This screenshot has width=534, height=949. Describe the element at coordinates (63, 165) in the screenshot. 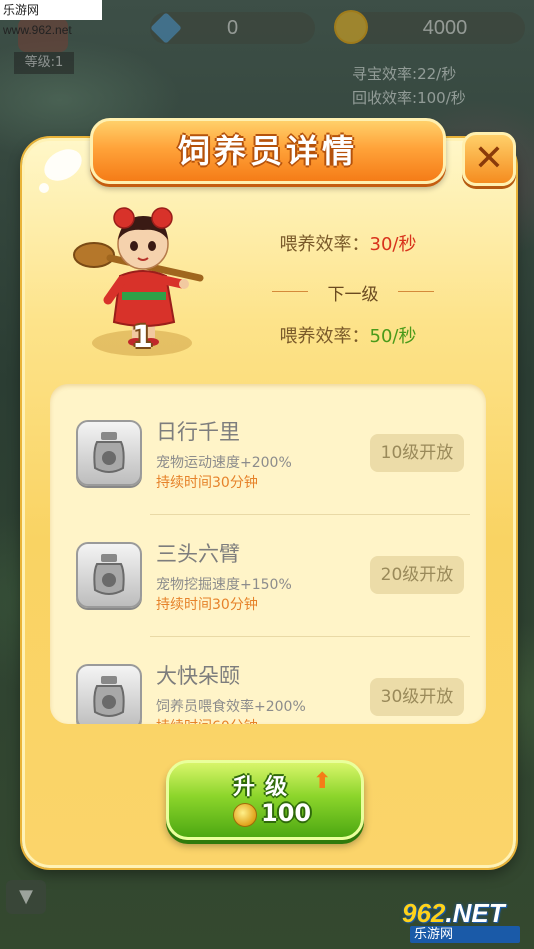

I see `modal-highlight` at that location.